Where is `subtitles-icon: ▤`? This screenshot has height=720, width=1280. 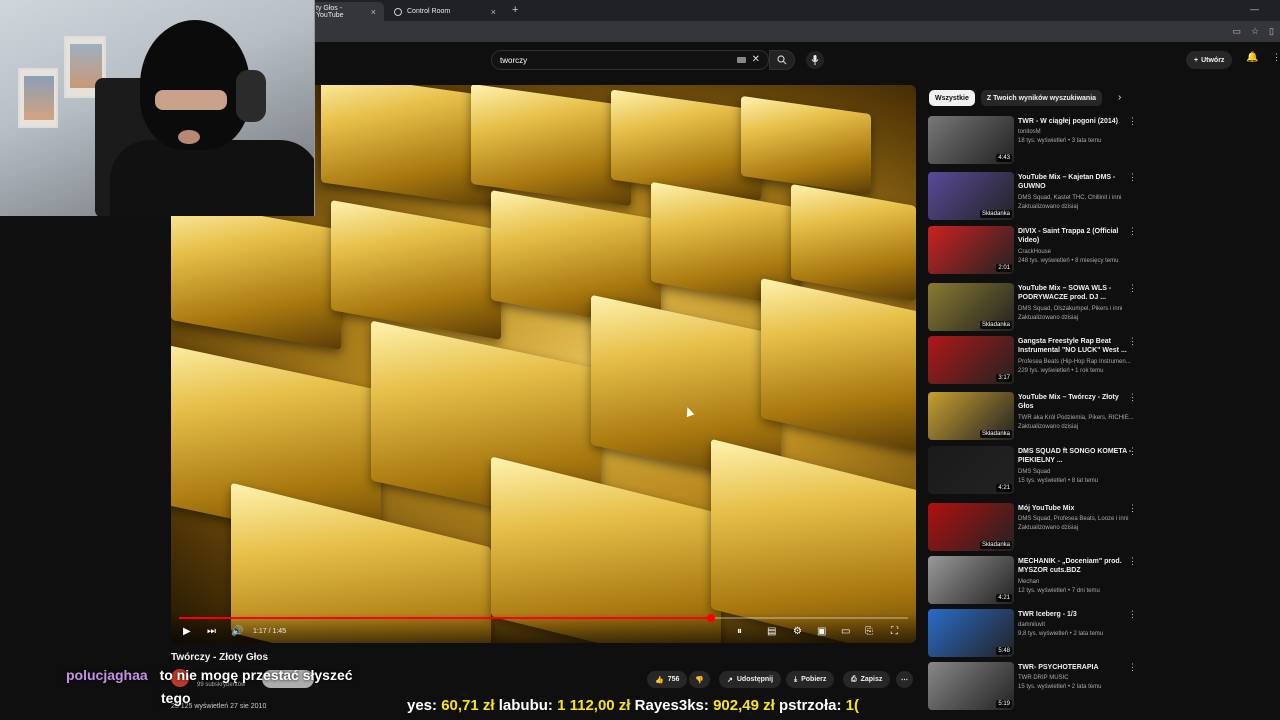 subtitles-icon: ▤ is located at coordinates (771, 631).